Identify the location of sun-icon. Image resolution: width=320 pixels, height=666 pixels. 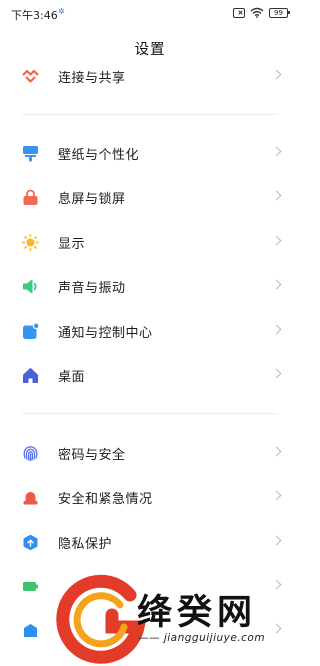
(30, 242).